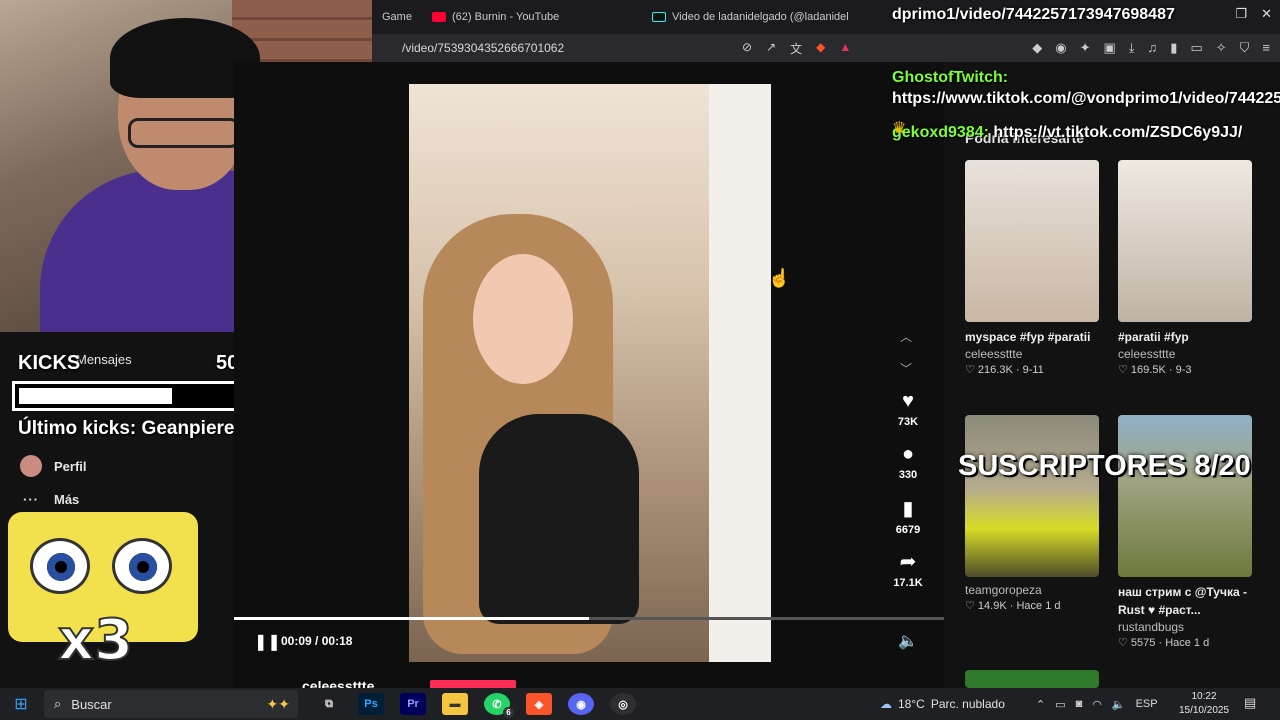 This screenshot has height=720, width=1280. I want to click on volume-icon: 🔈, so click(1119, 704).